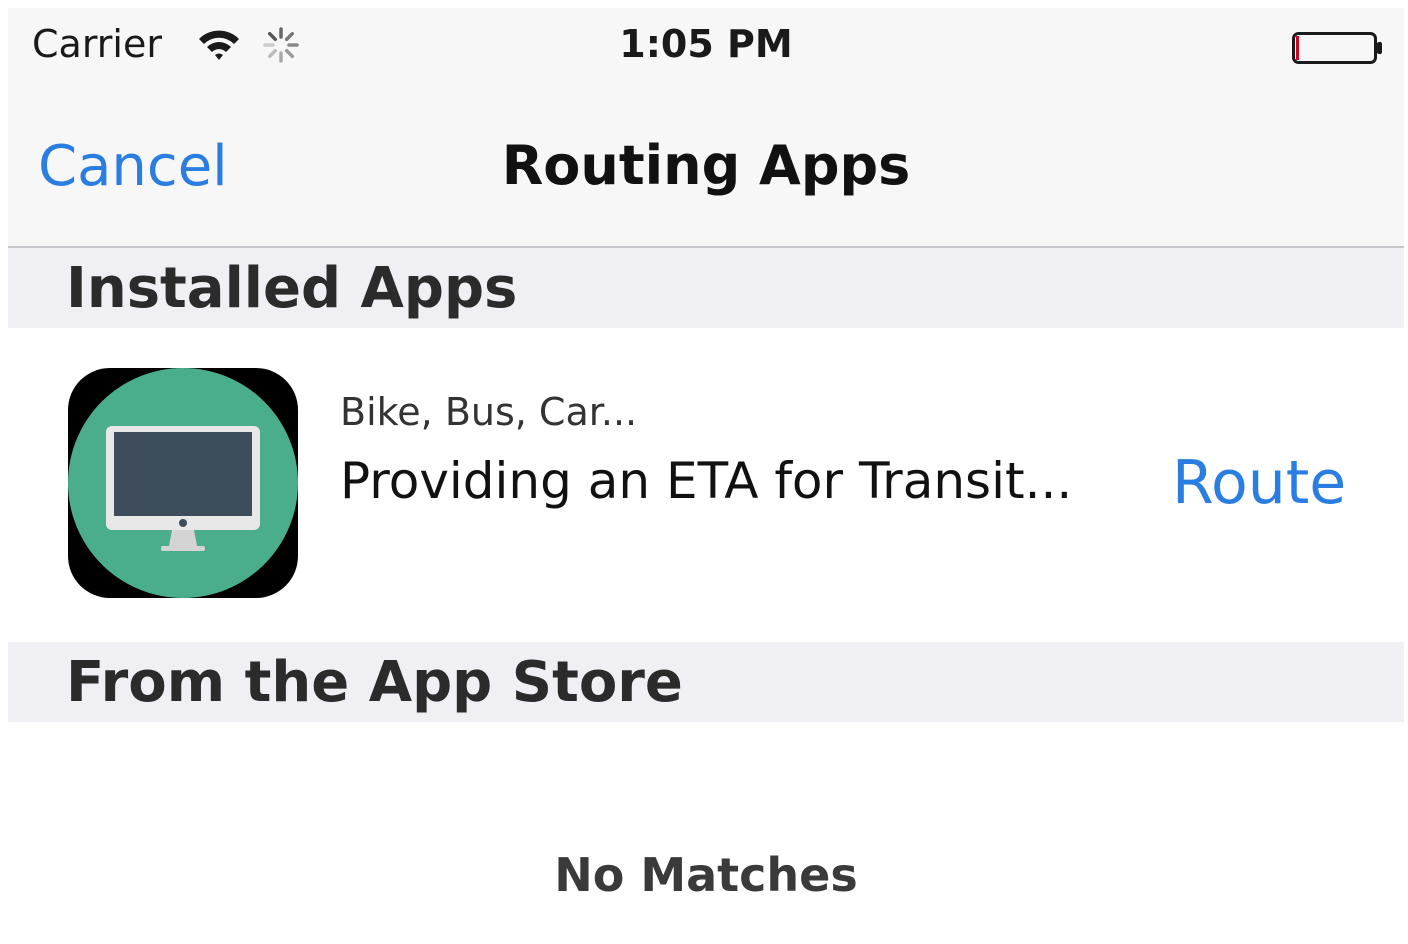 This screenshot has width=1408, height=944. Describe the element at coordinates (1259, 483) in the screenshot. I see `route-button: Route` at that location.